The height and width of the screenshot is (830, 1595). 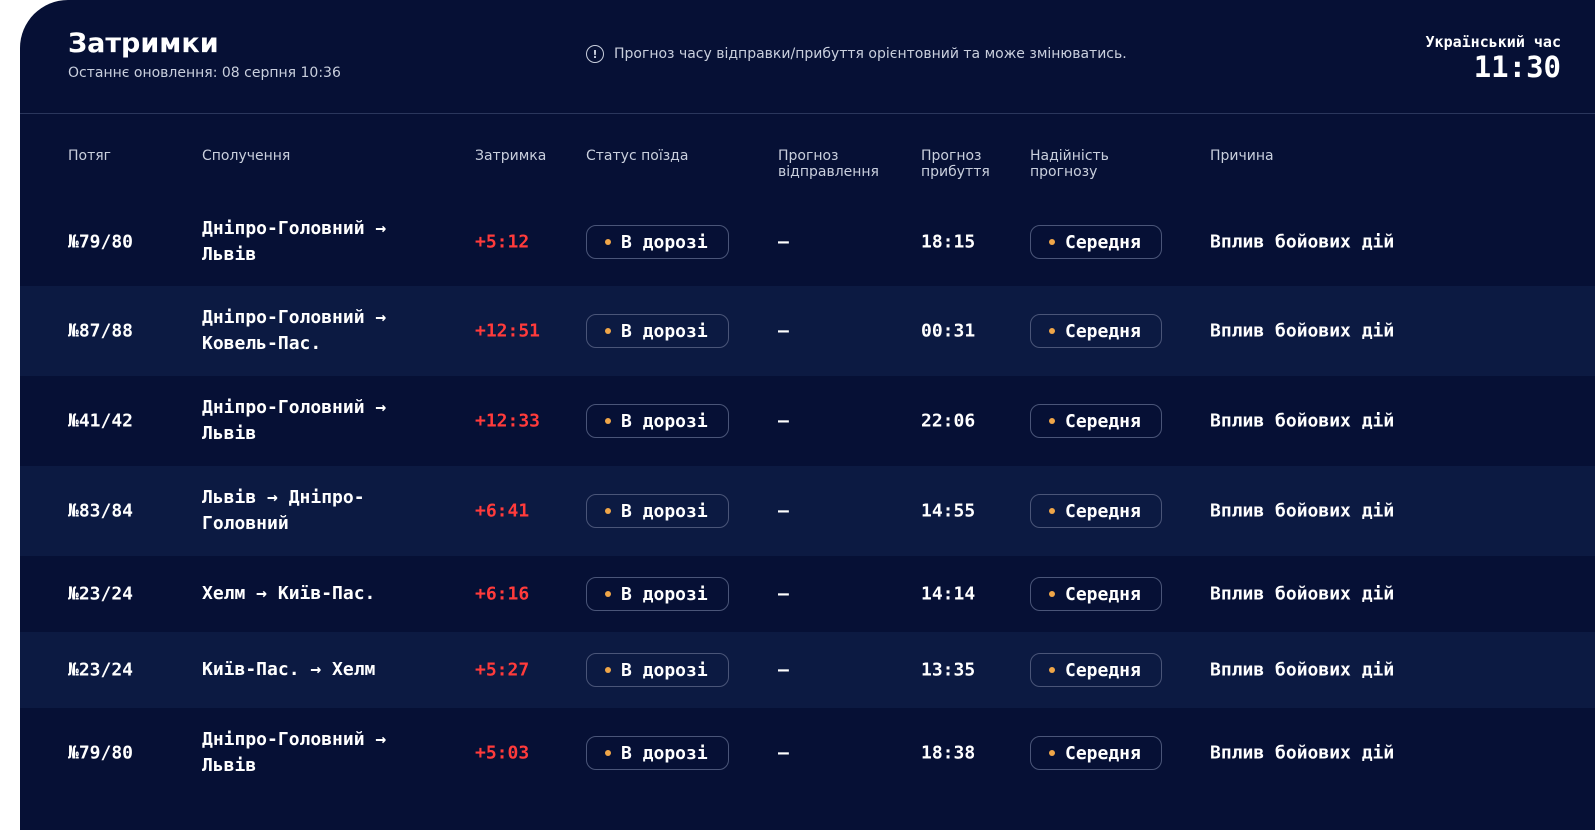 I want to click on column-header-reliability: Надійність прогнозу, so click(x=1069, y=164).